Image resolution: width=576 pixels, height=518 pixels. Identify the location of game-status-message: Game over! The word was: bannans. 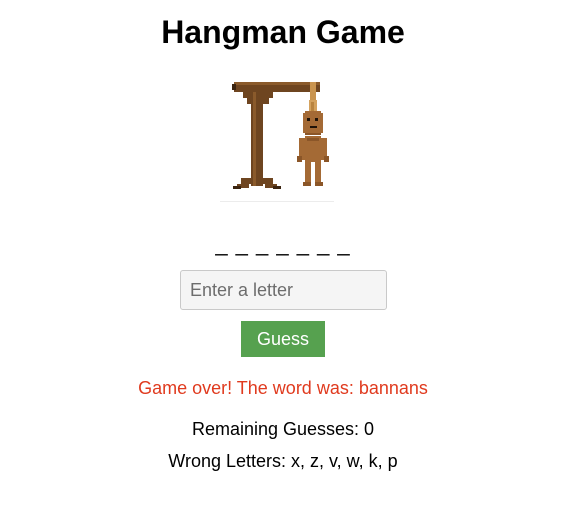
(283, 388).